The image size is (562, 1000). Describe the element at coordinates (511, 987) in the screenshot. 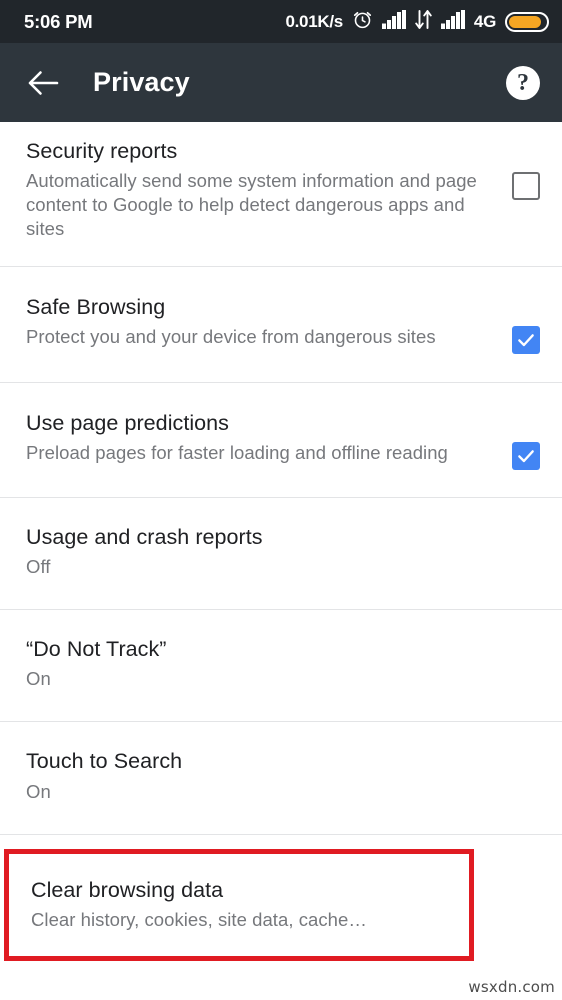

I see `watermark: wsxdn.com` at that location.